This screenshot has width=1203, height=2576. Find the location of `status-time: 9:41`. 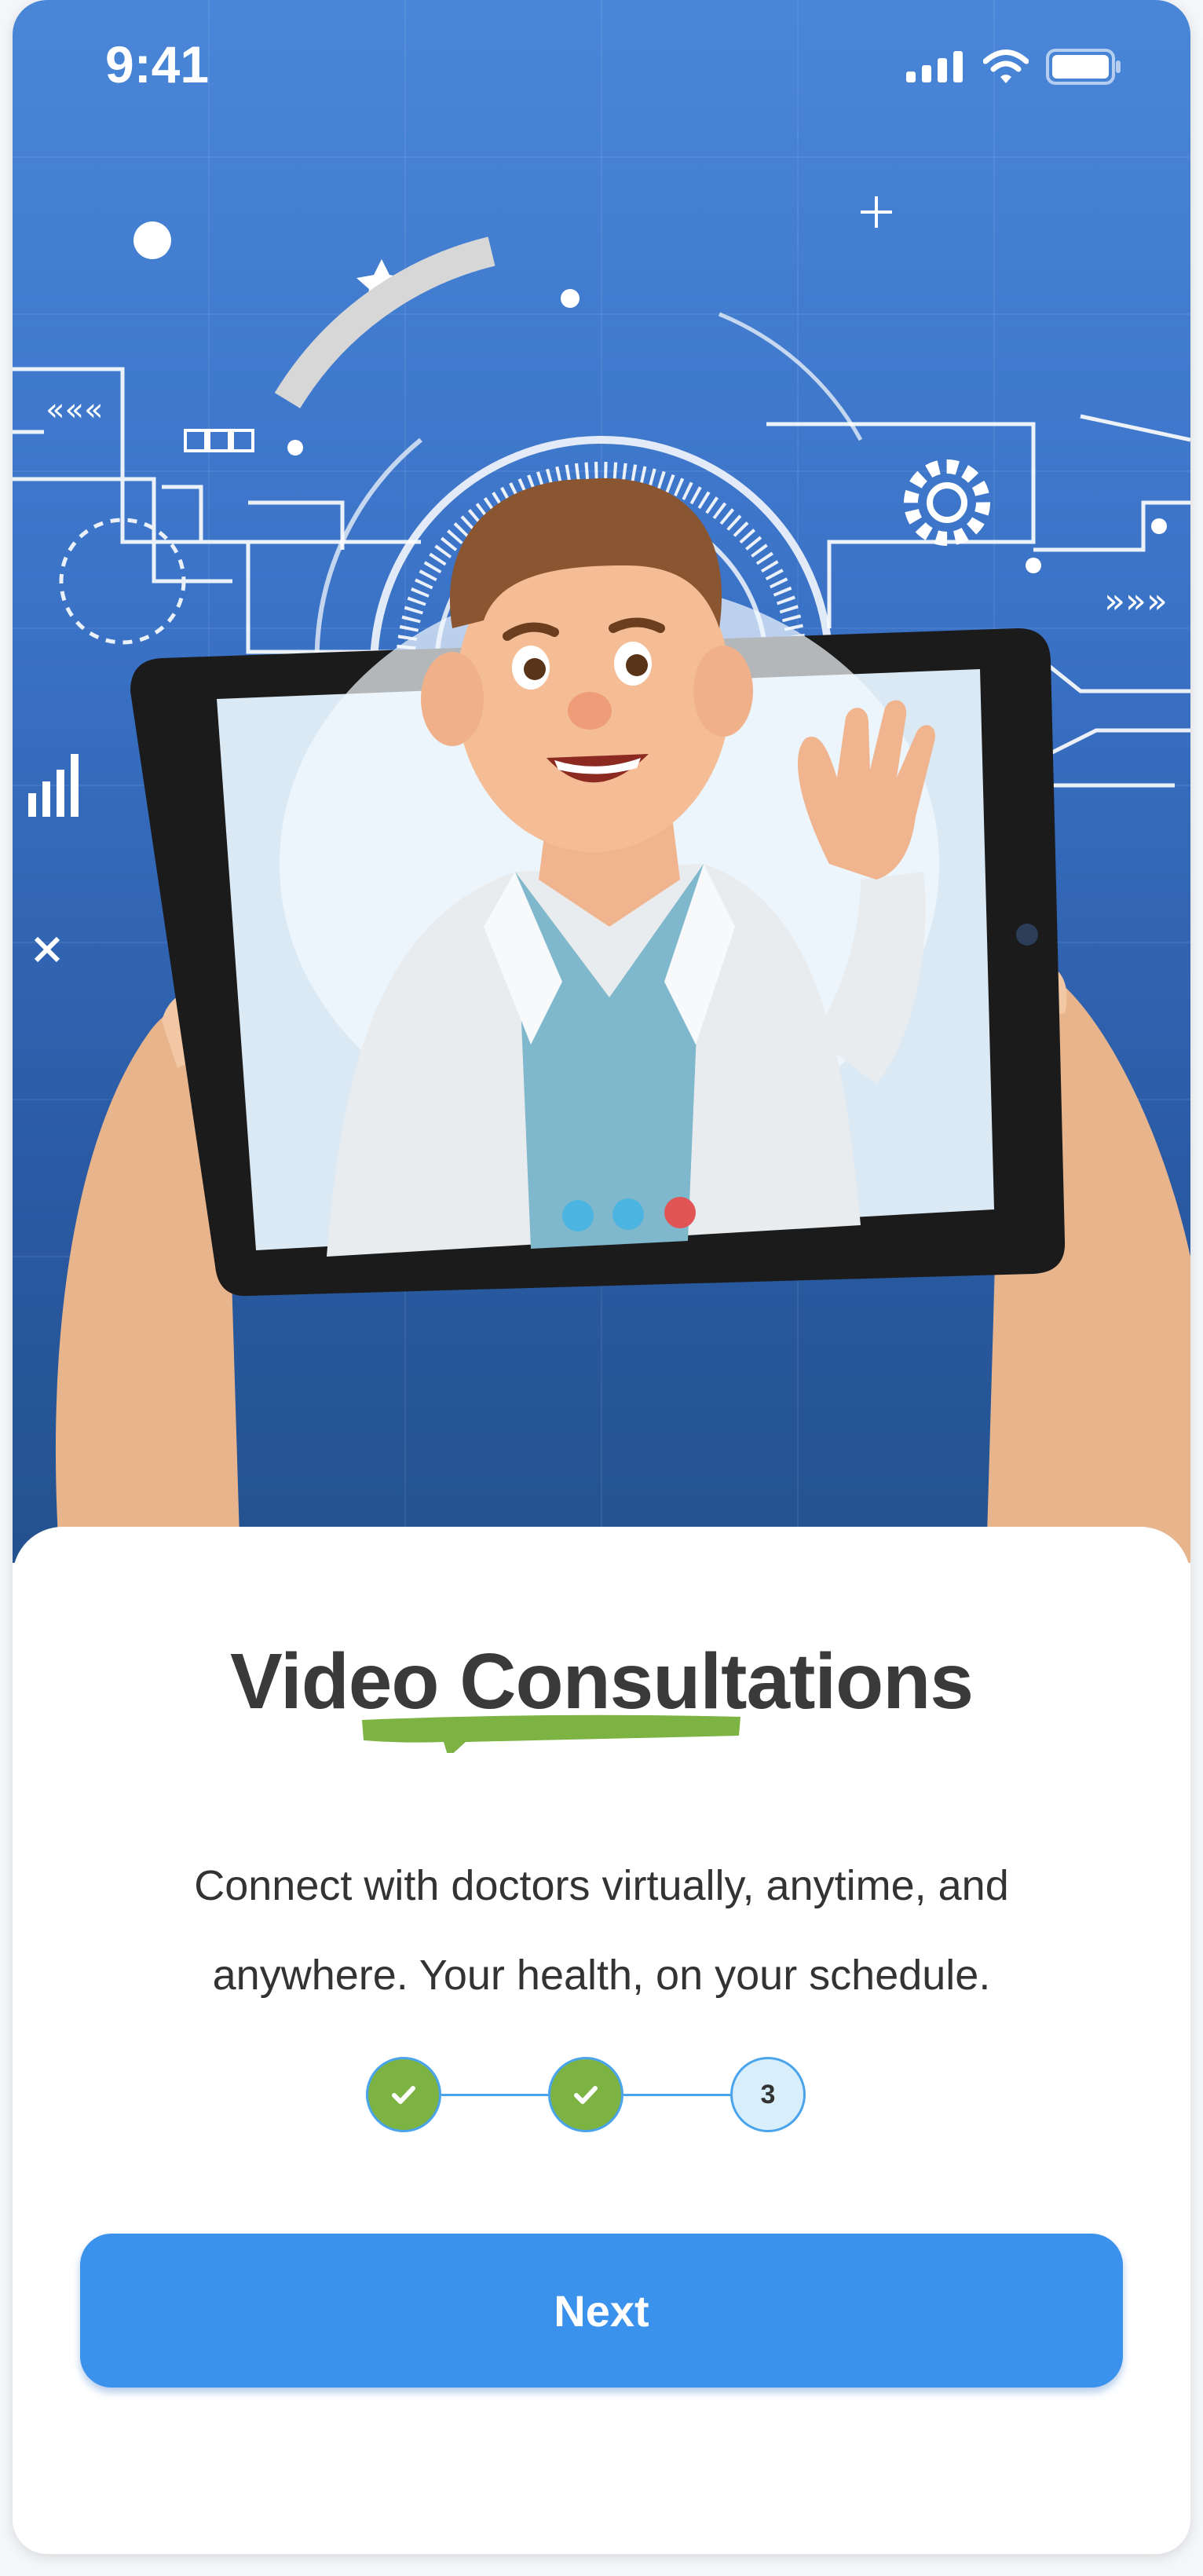

status-time: 9:41 is located at coordinates (157, 64).